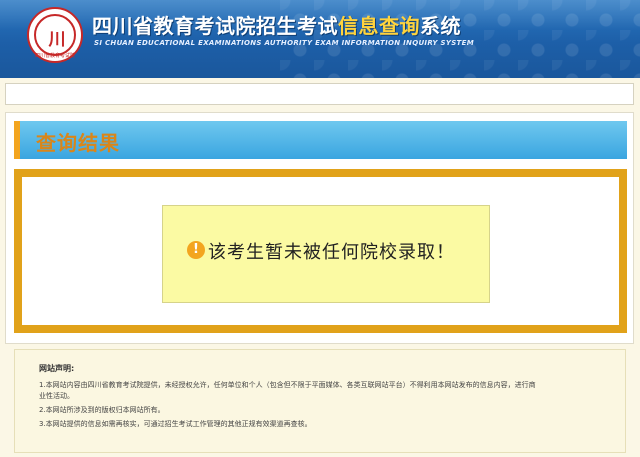  I want to click on nav-bar, so click(319, 94).